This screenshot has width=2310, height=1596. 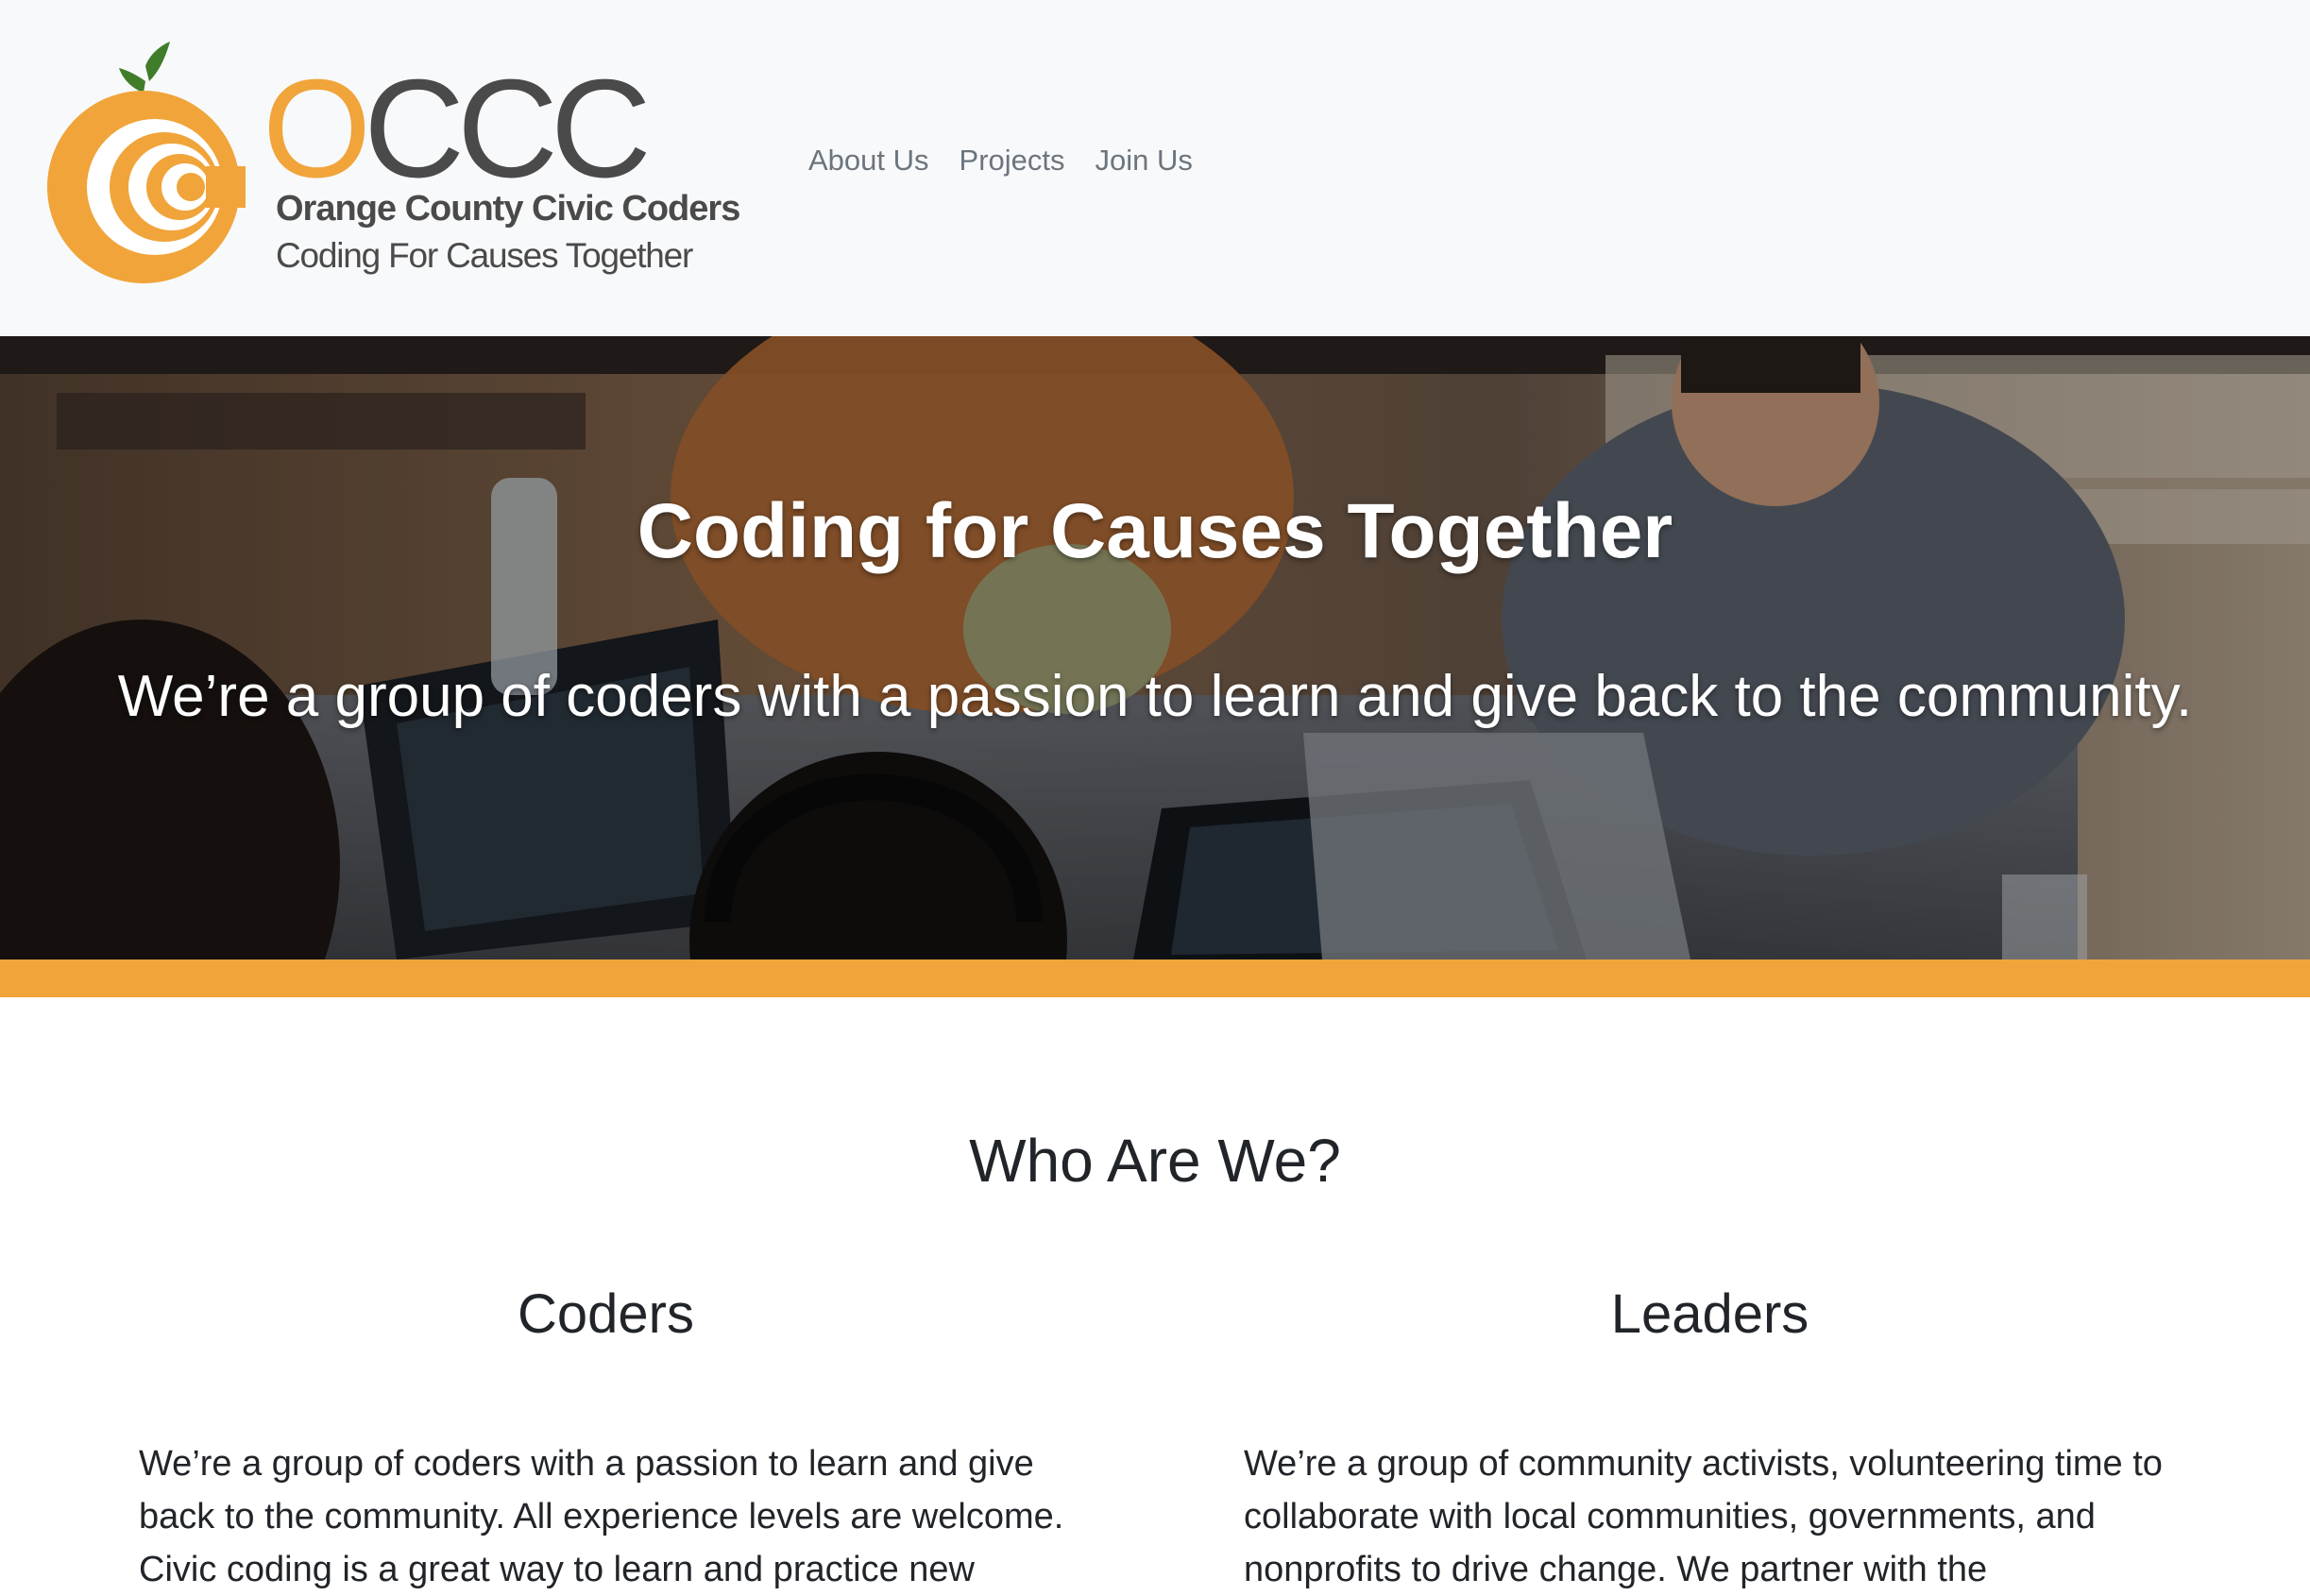 I want to click on nav-link-about-us: About Us, so click(x=868, y=161).